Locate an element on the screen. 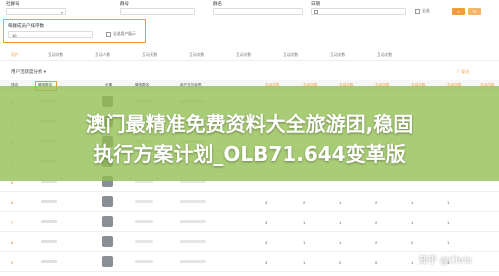  filter-label-date: 日期 is located at coordinates (315, 3).